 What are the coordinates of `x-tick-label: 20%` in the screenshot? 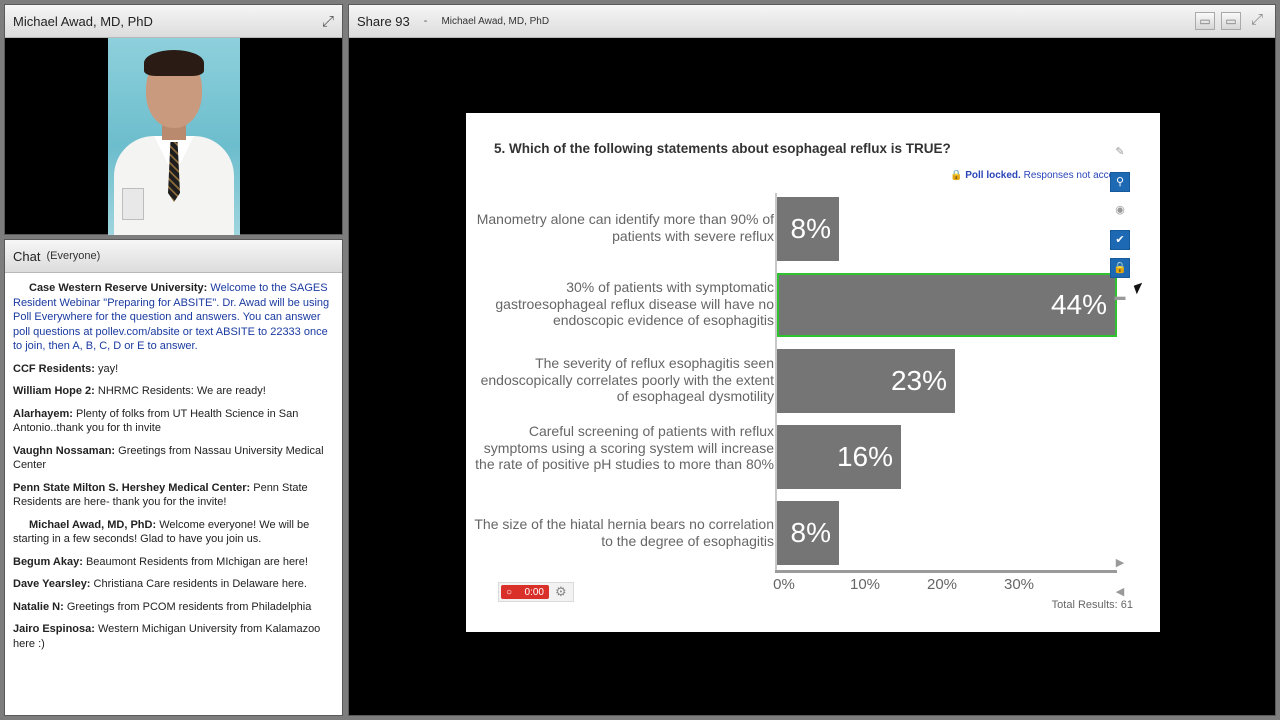 It's located at (942, 584).